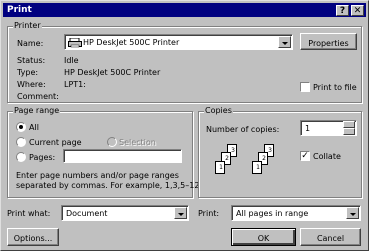 The image size is (369, 251). I want to click on radio-all-label: All, so click(34, 127).